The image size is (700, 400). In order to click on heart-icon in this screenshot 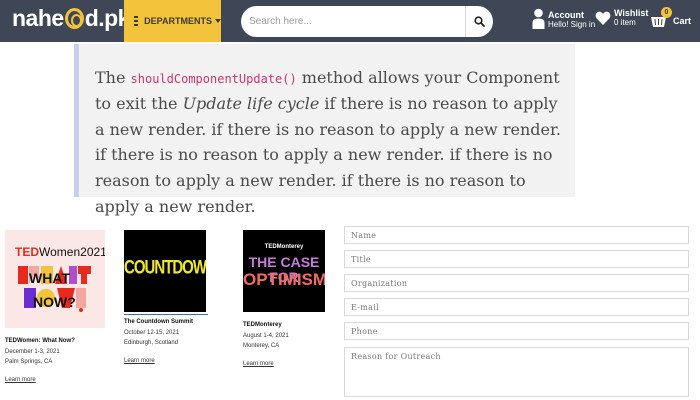, I will do `click(603, 18)`.